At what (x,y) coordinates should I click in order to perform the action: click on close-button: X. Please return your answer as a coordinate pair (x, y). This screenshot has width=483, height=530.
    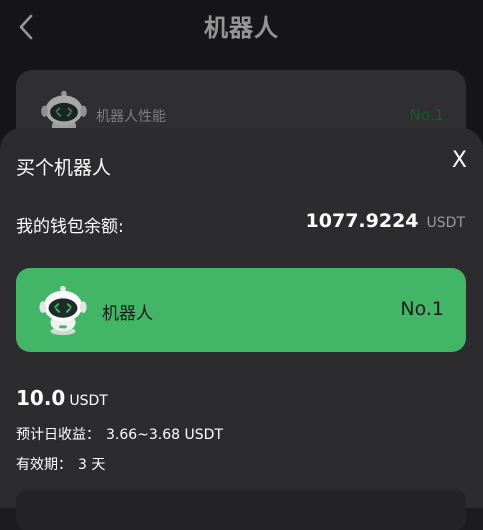
    Looking at the image, I should click on (459, 161).